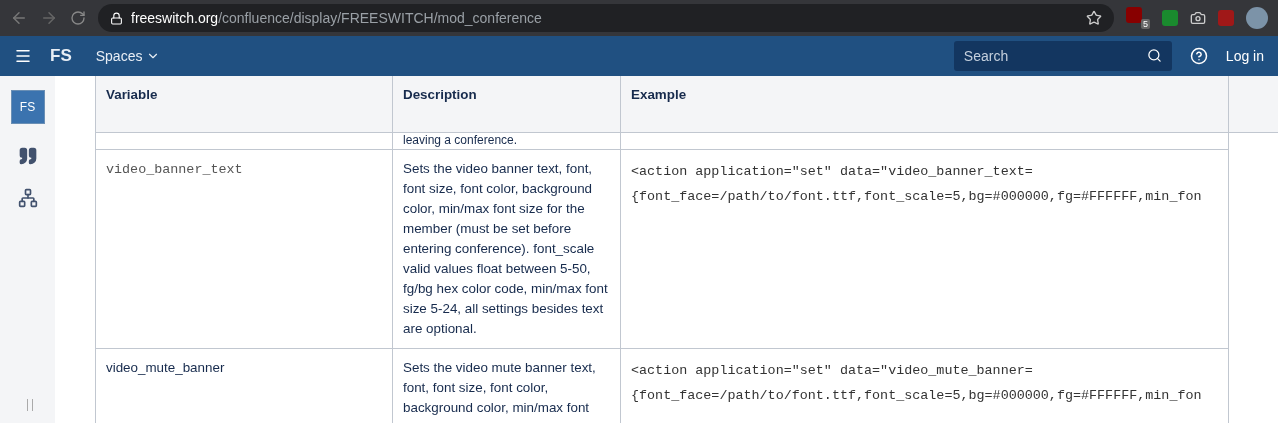  Describe the element at coordinates (917, 383) in the screenshot. I see `code-example: <action application="set" data="video_mute_banner= {font_face=/path/to/font.ttf,font_scale=5,bg=#000000,fg=#FFFFFF,min_fon` at that location.